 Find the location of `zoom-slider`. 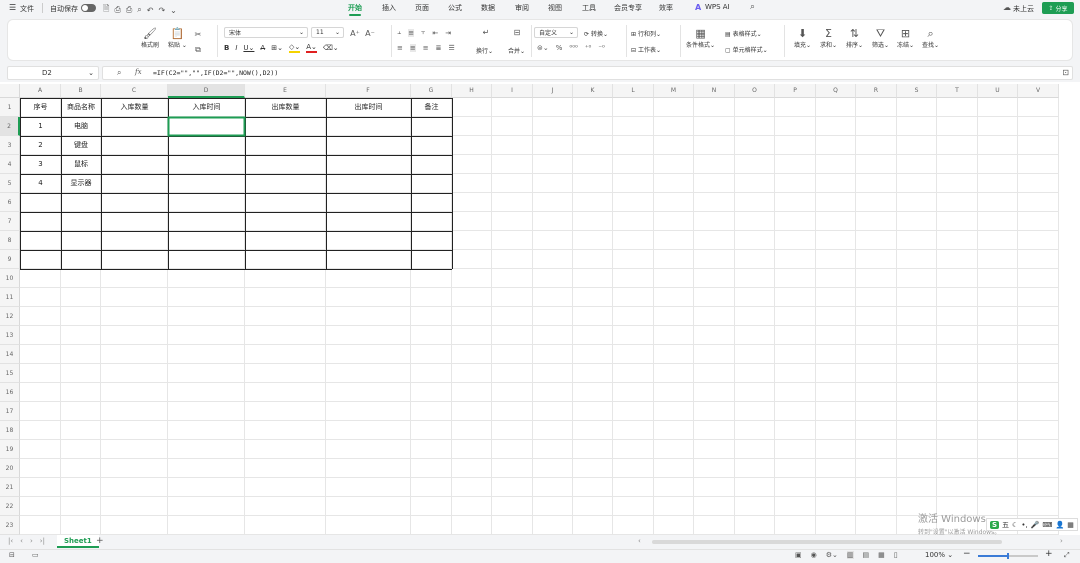

zoom-slider is located at coordinates (1008, 556).